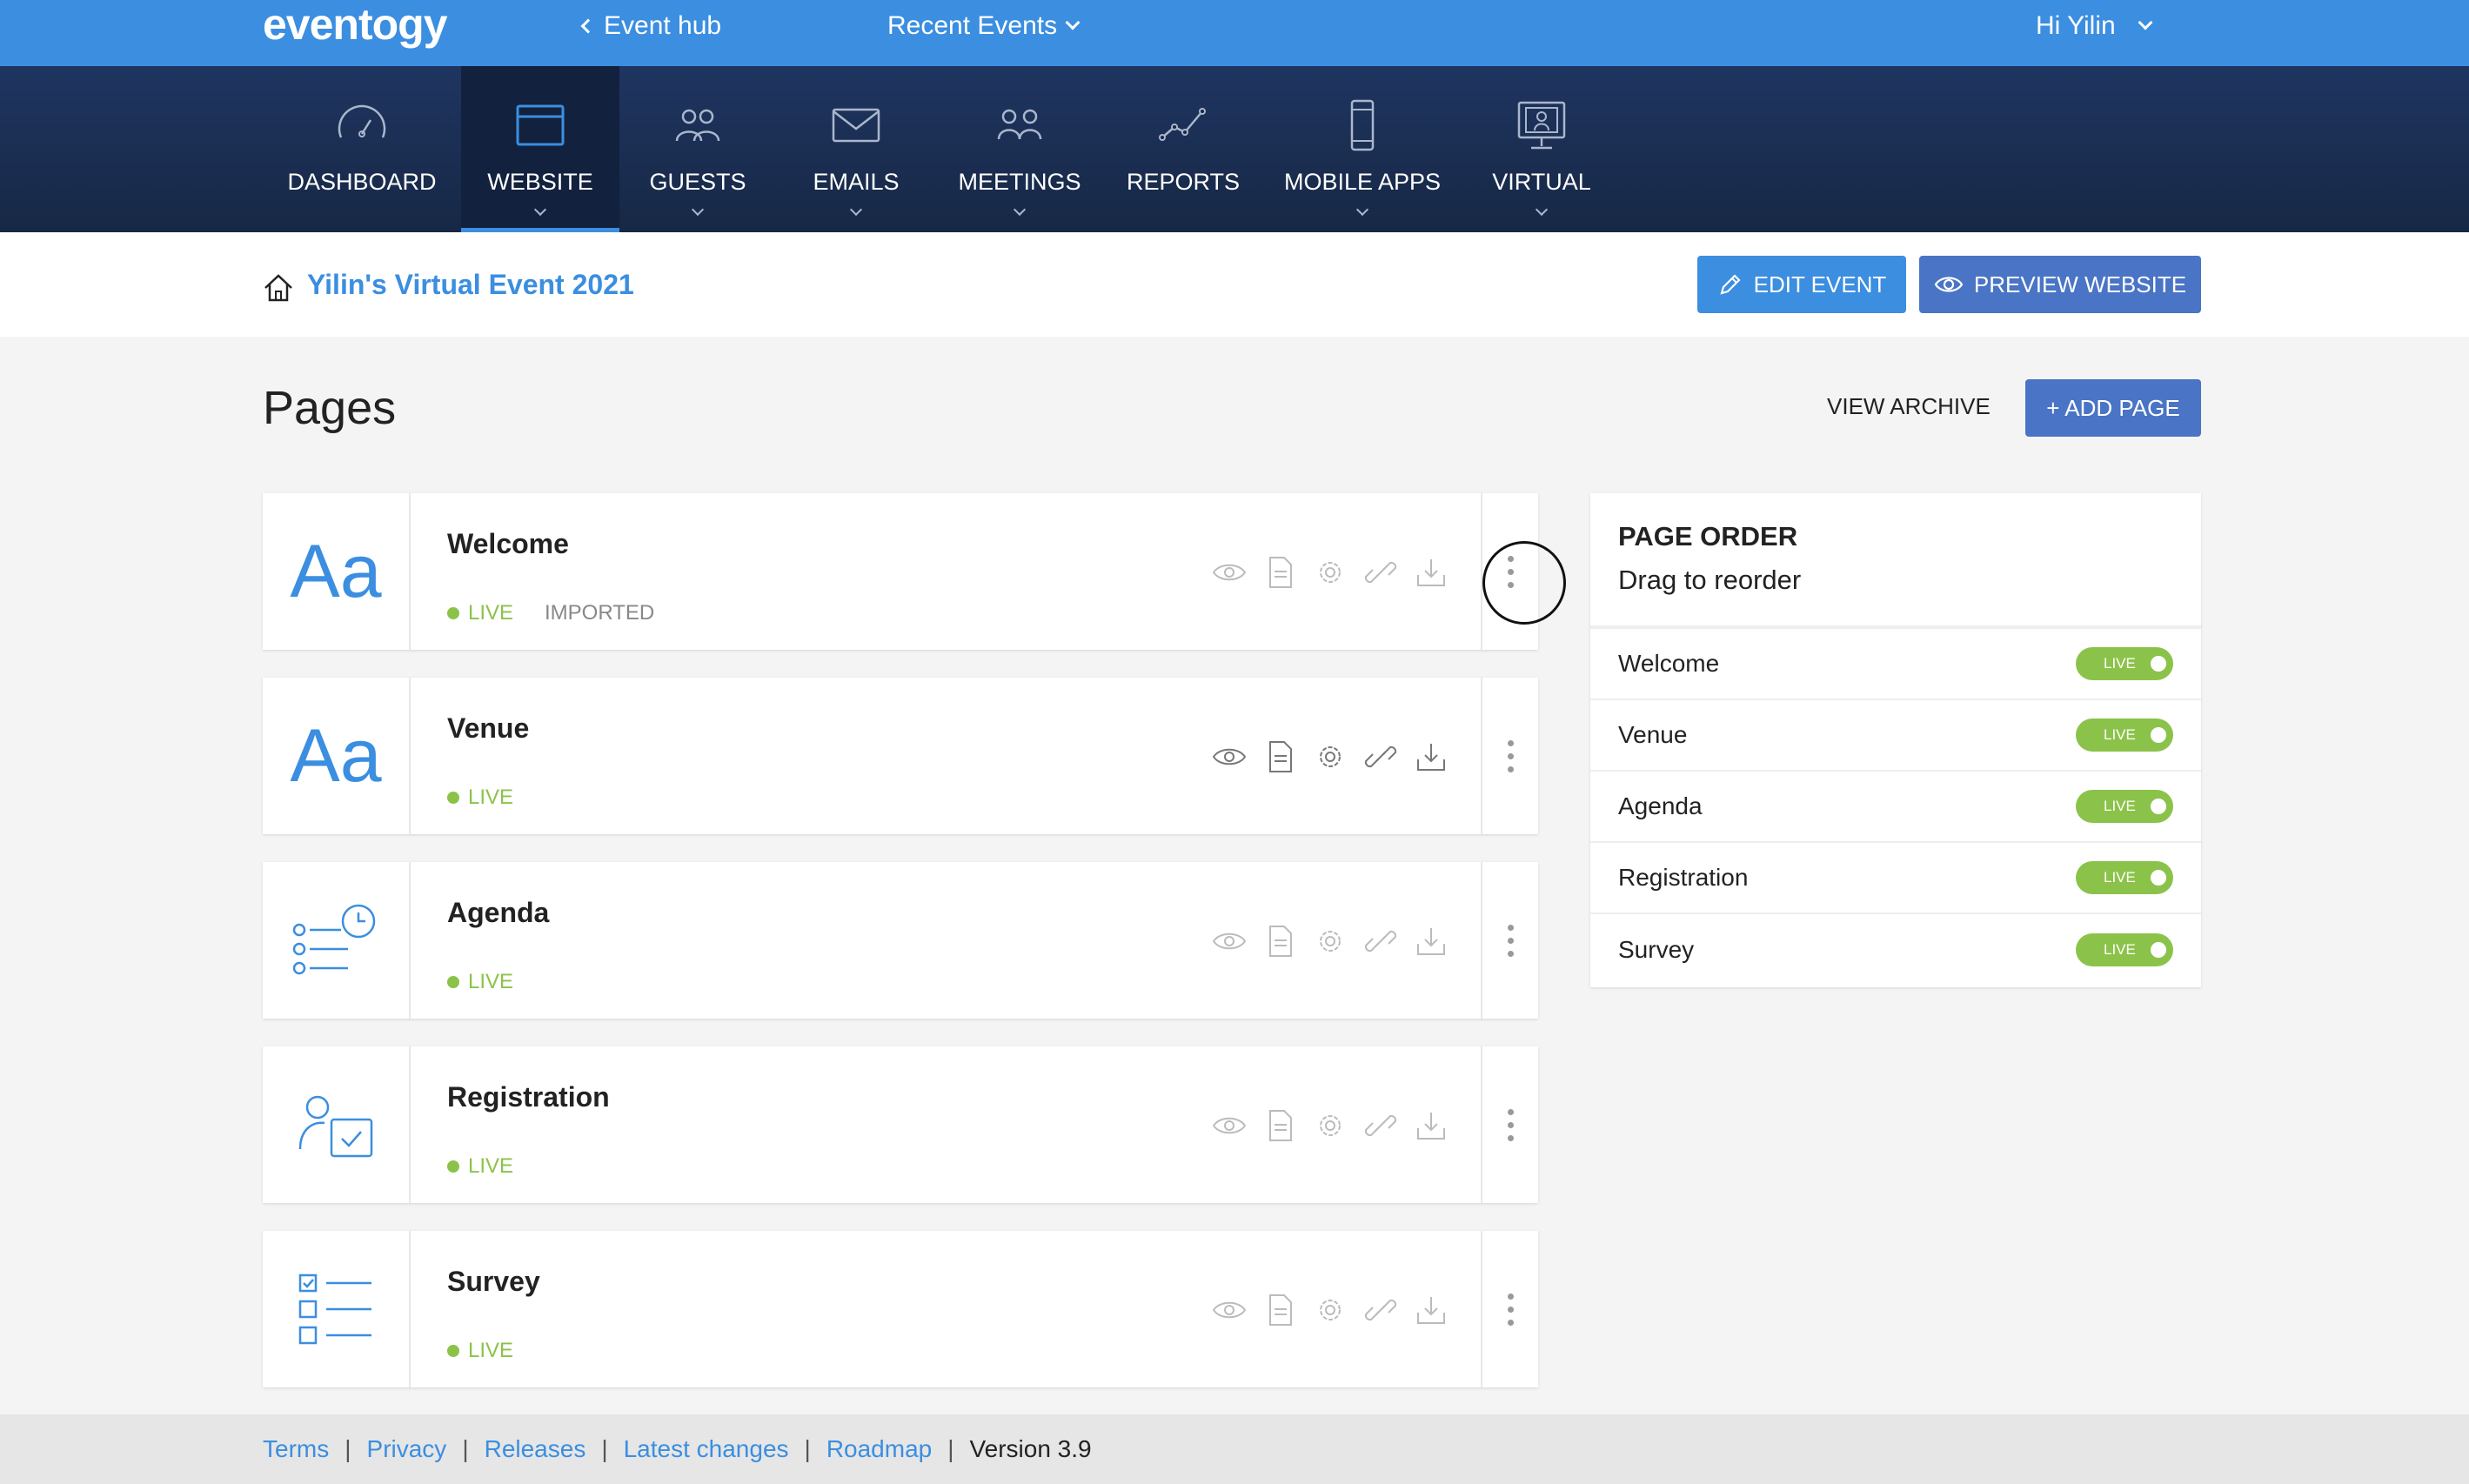 Image resolution: width=2469 pixels, height=1484 pixels. Describe the element at coordinates (453, 613) in the screenshot. I see `live-dot-icon` at that location.